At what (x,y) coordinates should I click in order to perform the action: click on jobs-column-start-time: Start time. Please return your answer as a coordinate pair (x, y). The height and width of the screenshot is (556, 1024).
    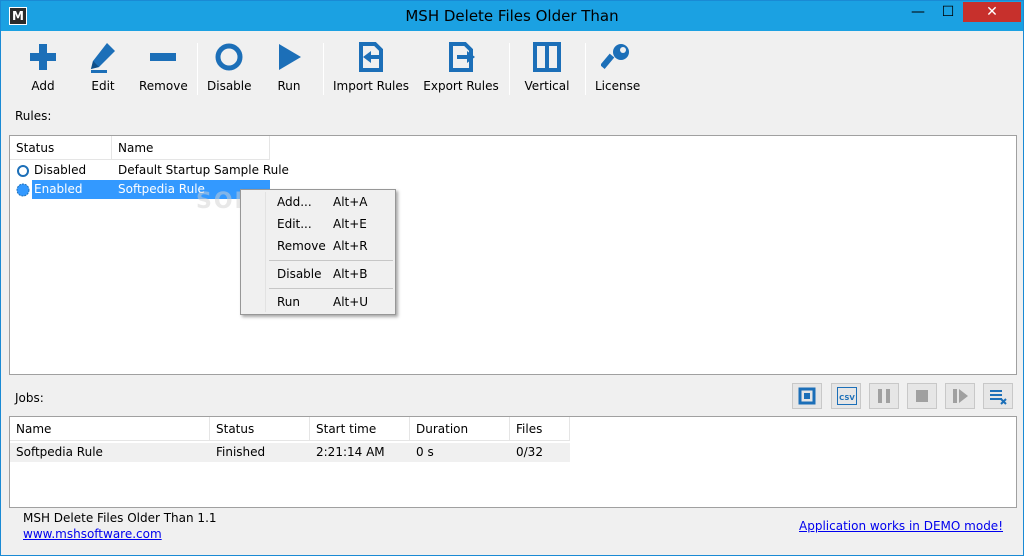
    Looking at the image, I should click on (360, 429).